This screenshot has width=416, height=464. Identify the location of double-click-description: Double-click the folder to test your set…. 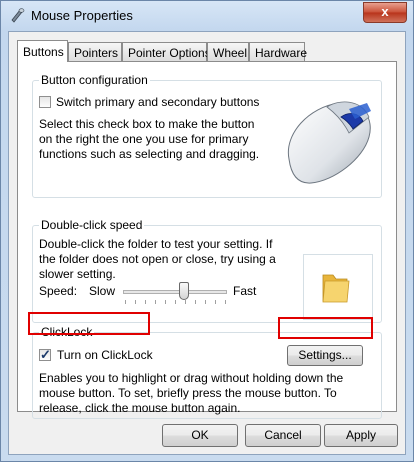
(157, 259).